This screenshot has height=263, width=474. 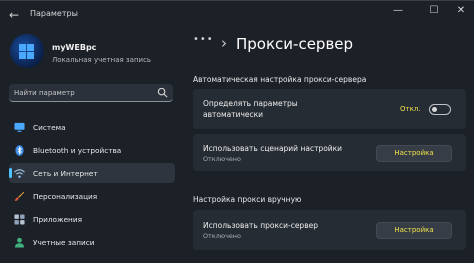 I want to click on account-type: Локальная учетная запись, so click(x=102, y=60).